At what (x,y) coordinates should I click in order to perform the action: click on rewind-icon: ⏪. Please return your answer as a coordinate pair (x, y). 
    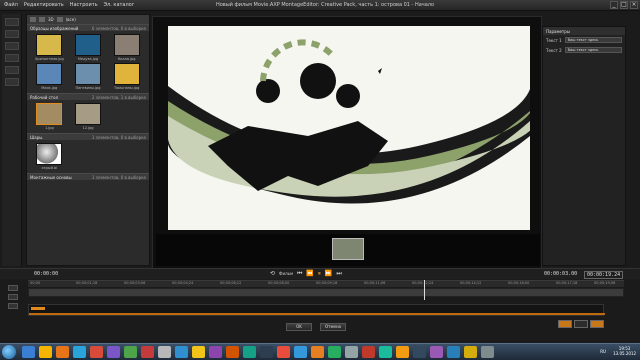
    Looking at the image, I should click on (309, 274).